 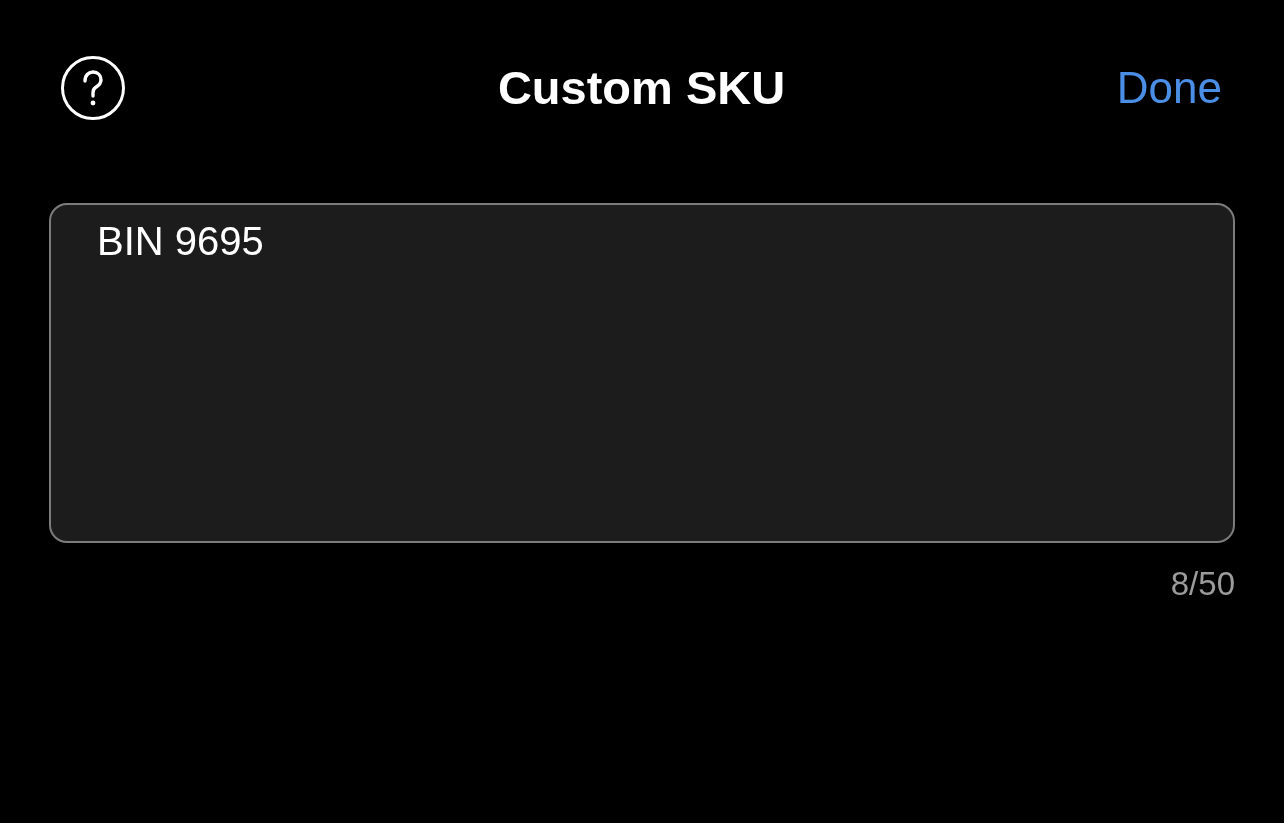 I want to click on help-button, so click(x=93, y=88).